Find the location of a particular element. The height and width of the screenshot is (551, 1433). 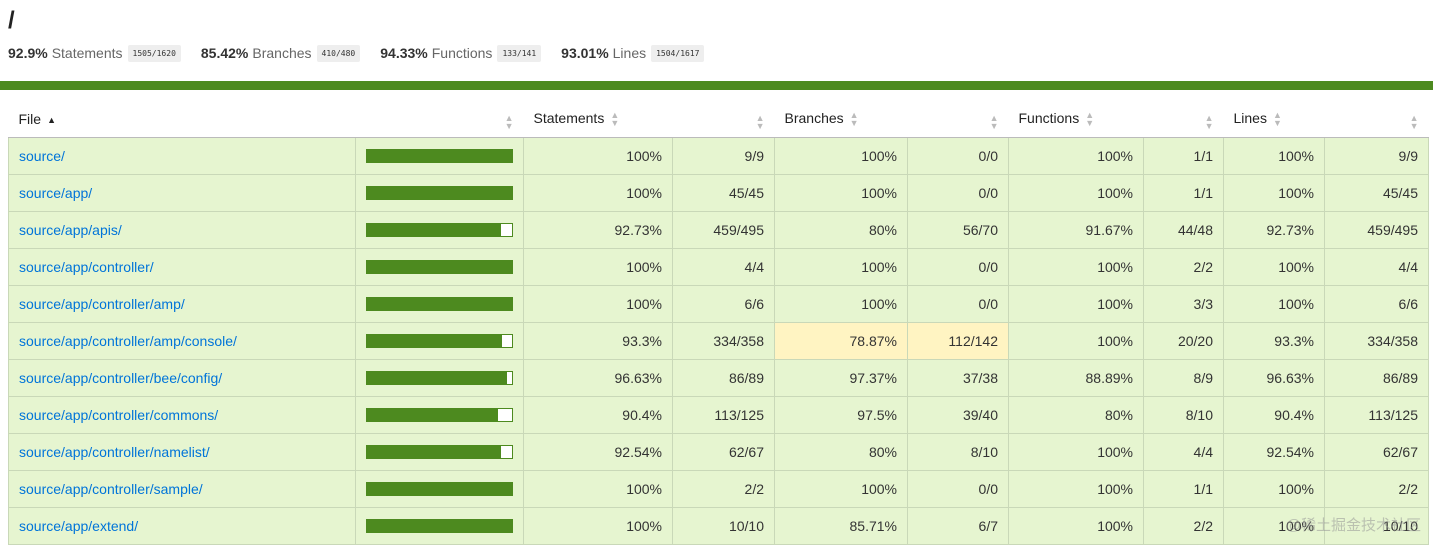

file-link: source/app/controller/amp/ is located at coordinates (102, 304).